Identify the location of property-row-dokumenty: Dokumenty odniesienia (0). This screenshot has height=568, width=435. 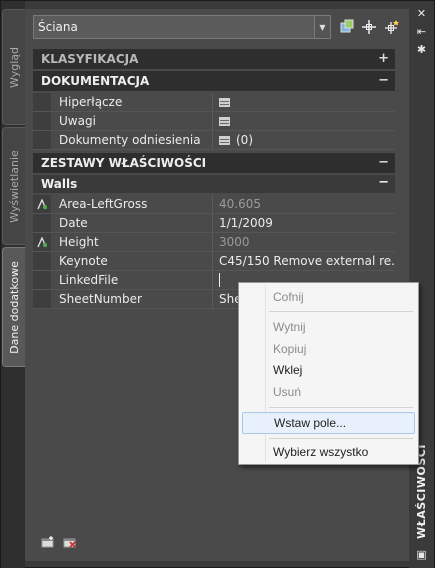
(214, 140).